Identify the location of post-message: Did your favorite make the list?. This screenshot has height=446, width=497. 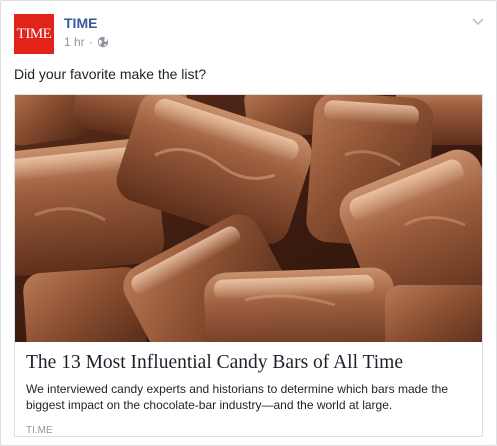
(110, 74).